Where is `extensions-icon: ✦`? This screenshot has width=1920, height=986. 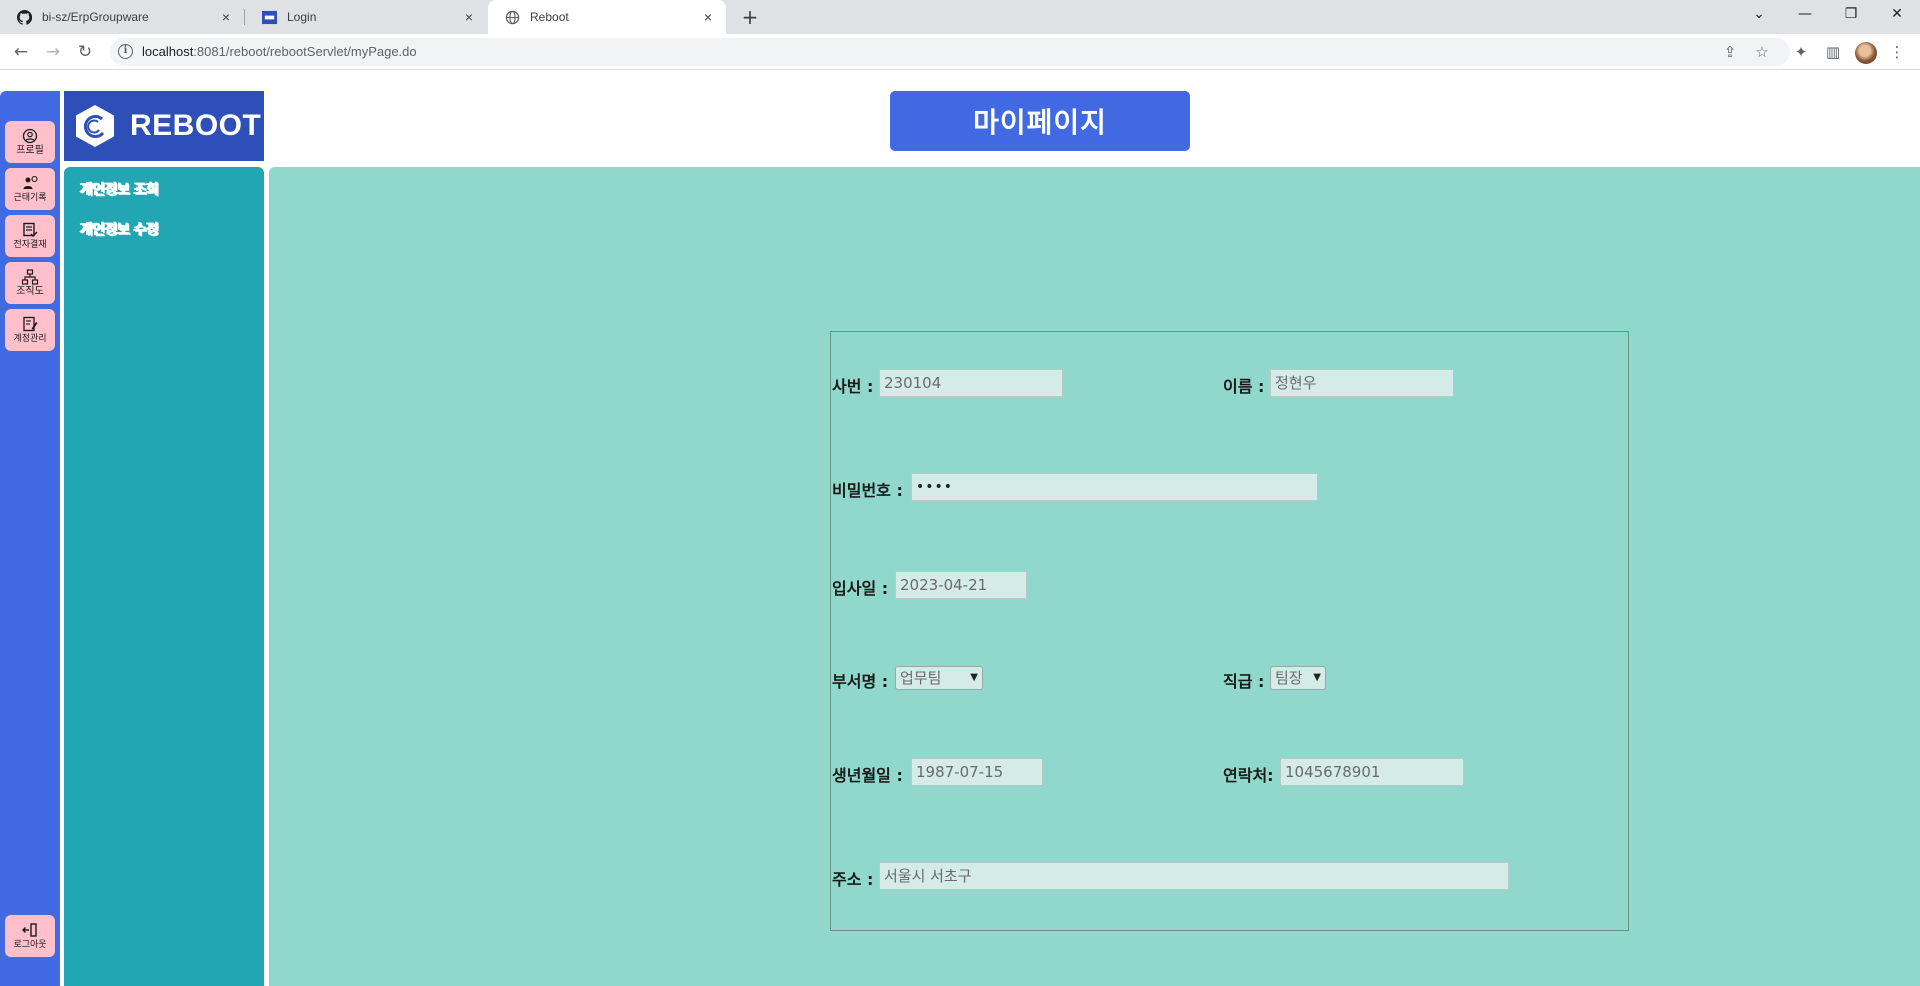
extensions-icon: ✦ is located at coordinates (1801, 52).